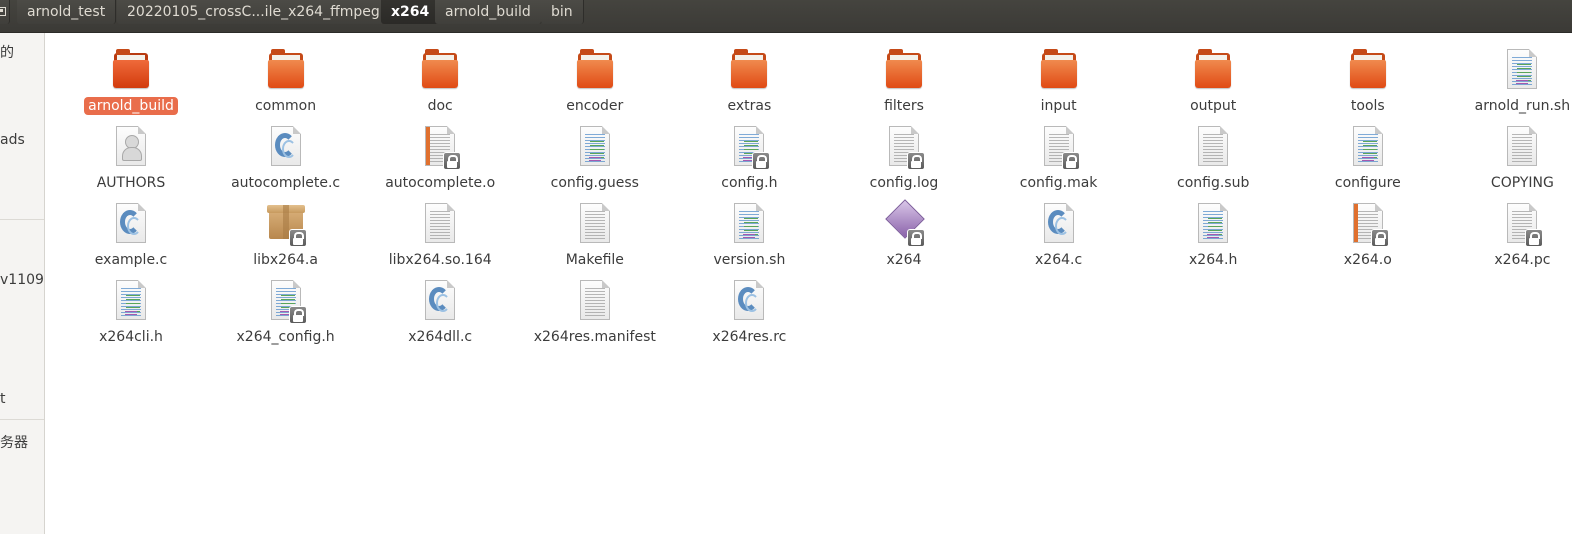 This screenshot has width=1572, height=534. I want to click on file-item: config.mak, so click(1059, 157).